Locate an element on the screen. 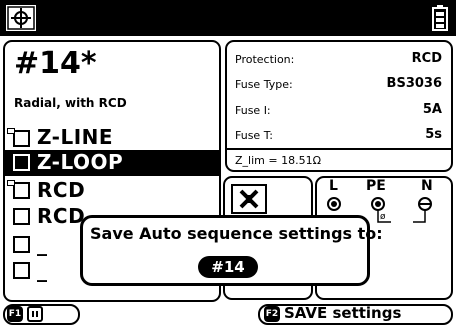 The width and height of the screenshot is (456, 336). test-icon is located at coordinates (249, 199).